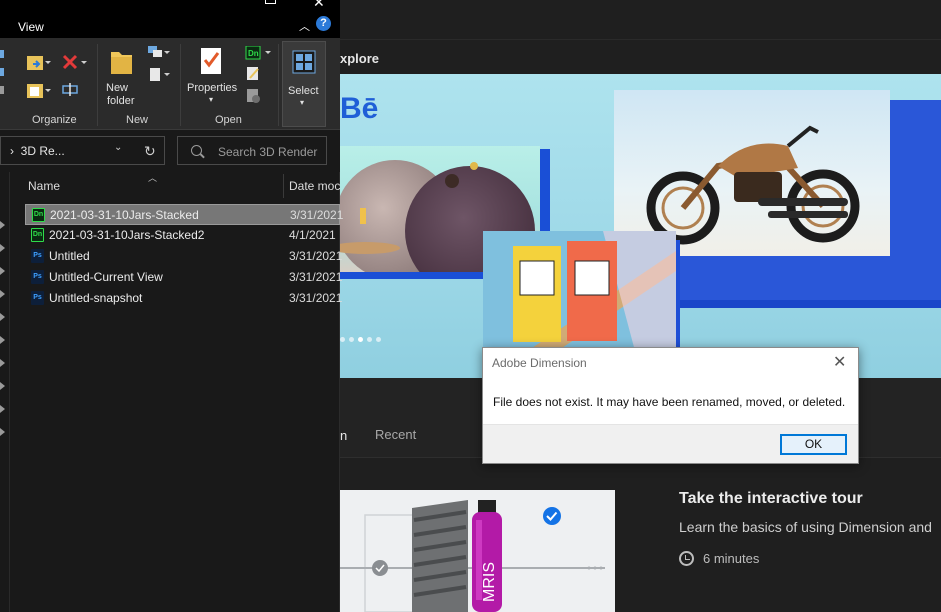 This screenshot has height=612, width=941. Describe the element at coordinates (395, 434) in the screenshot. I see `tab-recent: Recent` at that location.